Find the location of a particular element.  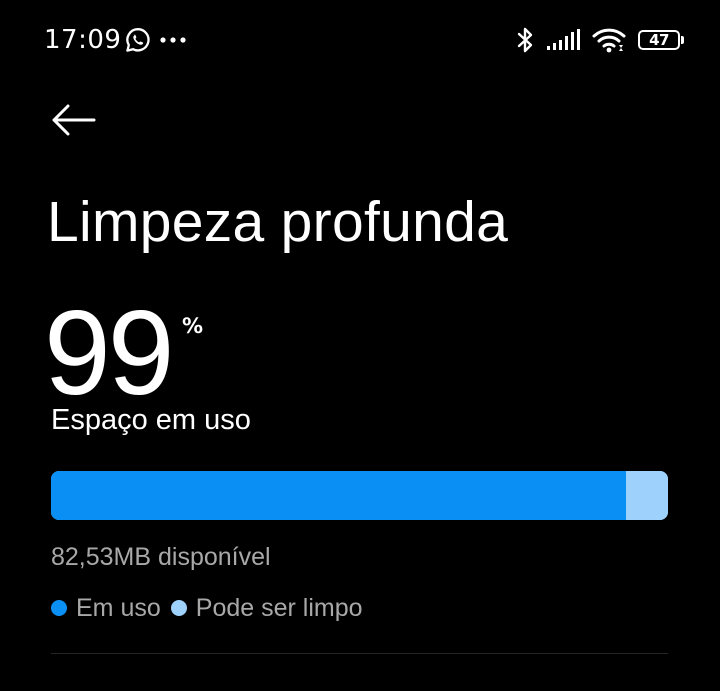

status-bar: 17:09 47 is located at coordinates (360, 40).